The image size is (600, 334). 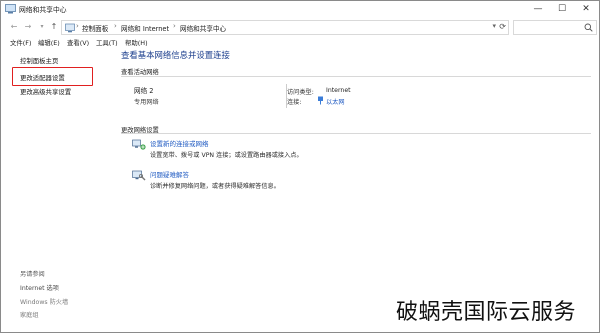 What do you see at coordinates (300, 10) in the screenshot?
I see `title-bar: 网络和共享中心 — ☐ ✕` at bounding box center [300, 10].